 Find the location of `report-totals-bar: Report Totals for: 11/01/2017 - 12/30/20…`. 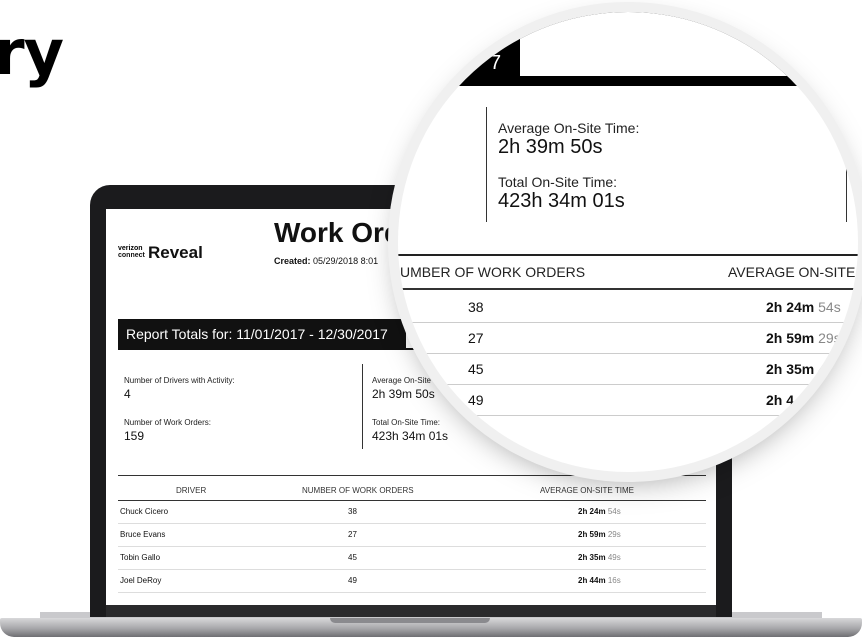

report-totals-bar: Report Totals for: 11/01/2017 - 12/30/20… is located at coordinates (262, 334).